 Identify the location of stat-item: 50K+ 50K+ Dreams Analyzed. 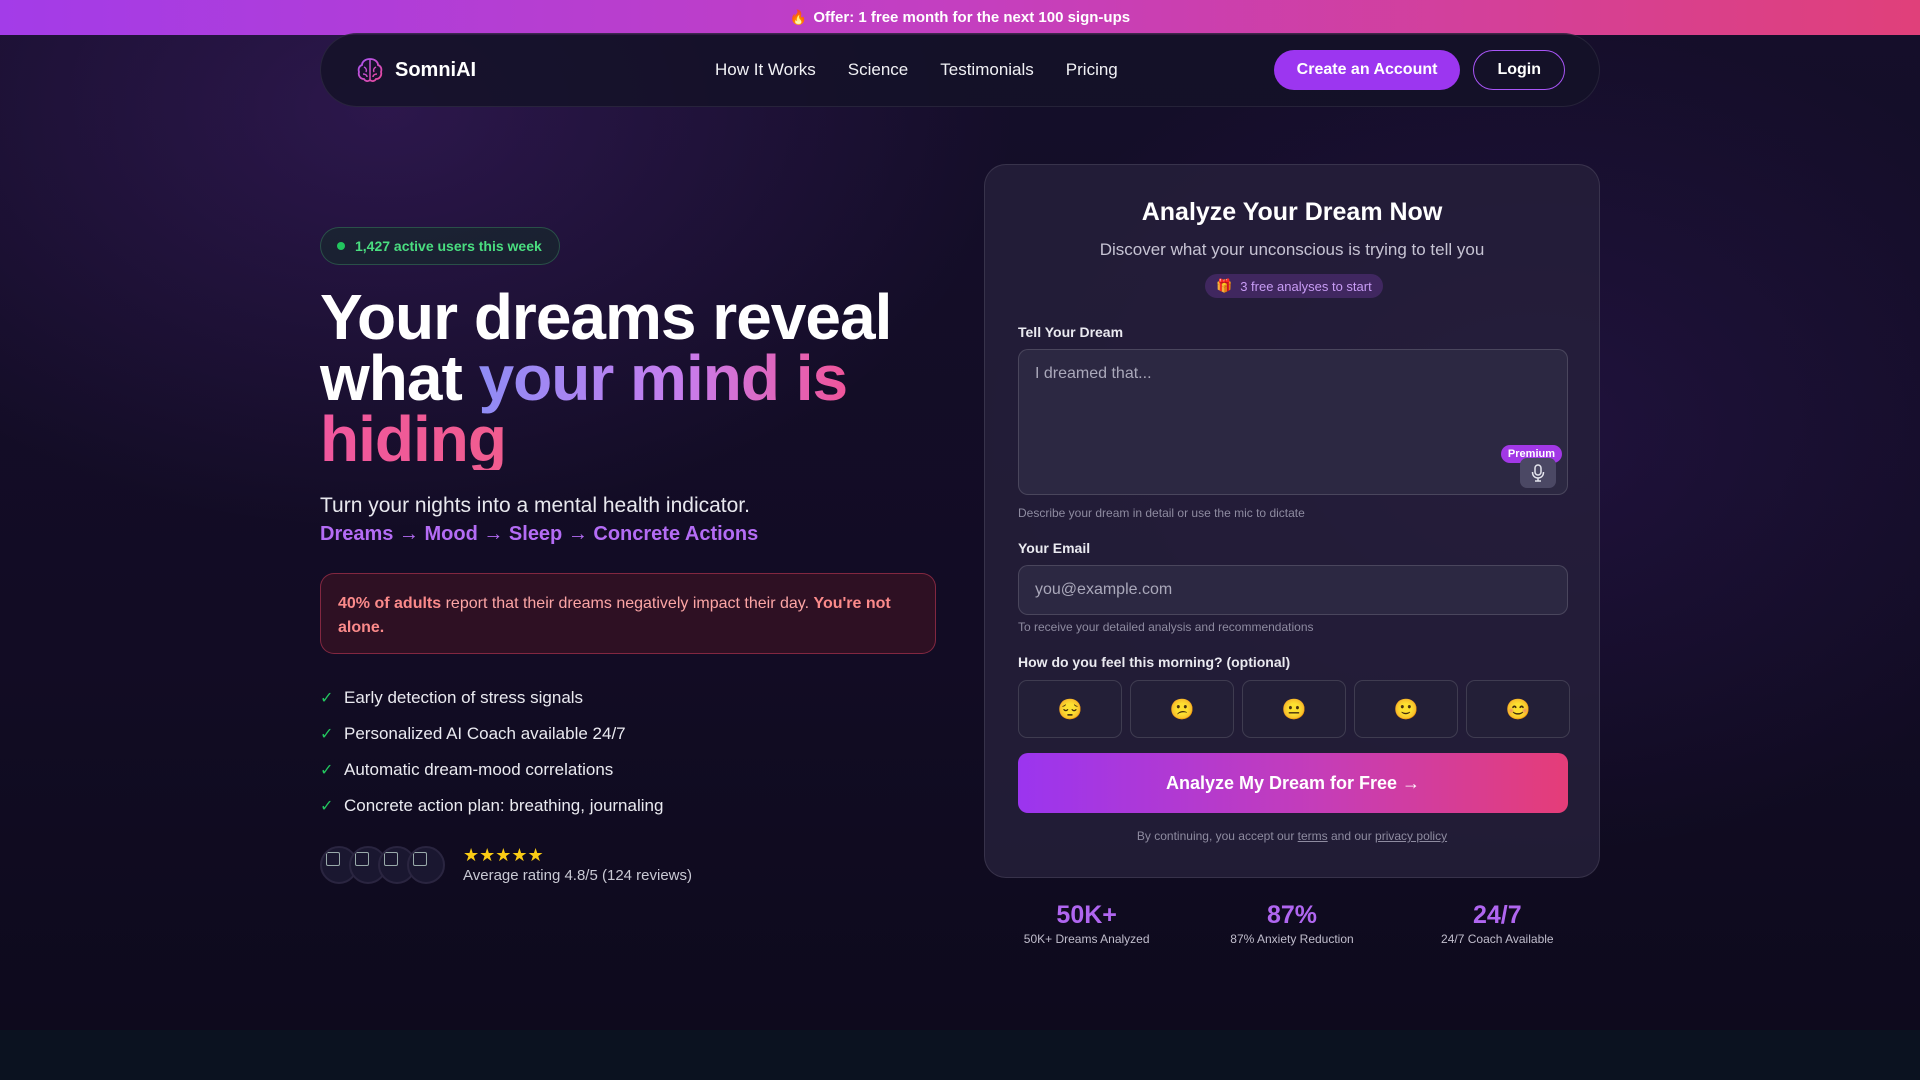
(1086, 923).